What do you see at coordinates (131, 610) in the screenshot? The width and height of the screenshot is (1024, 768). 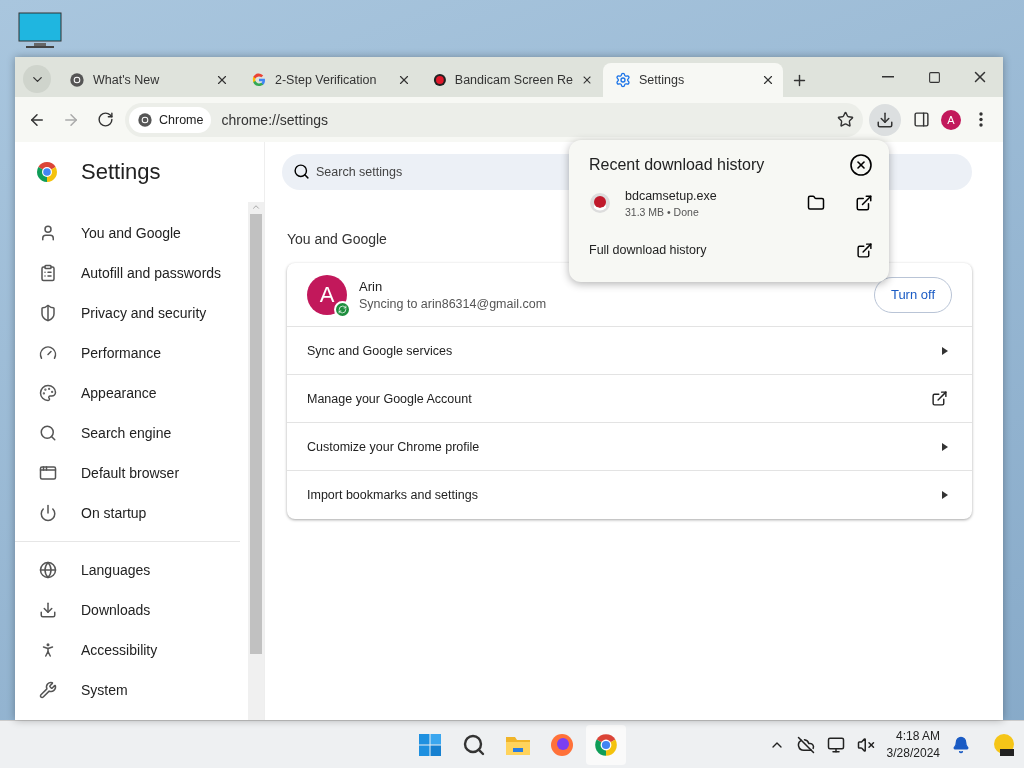 I see `nav-item: Downloads` at bounding box center [131, 610].